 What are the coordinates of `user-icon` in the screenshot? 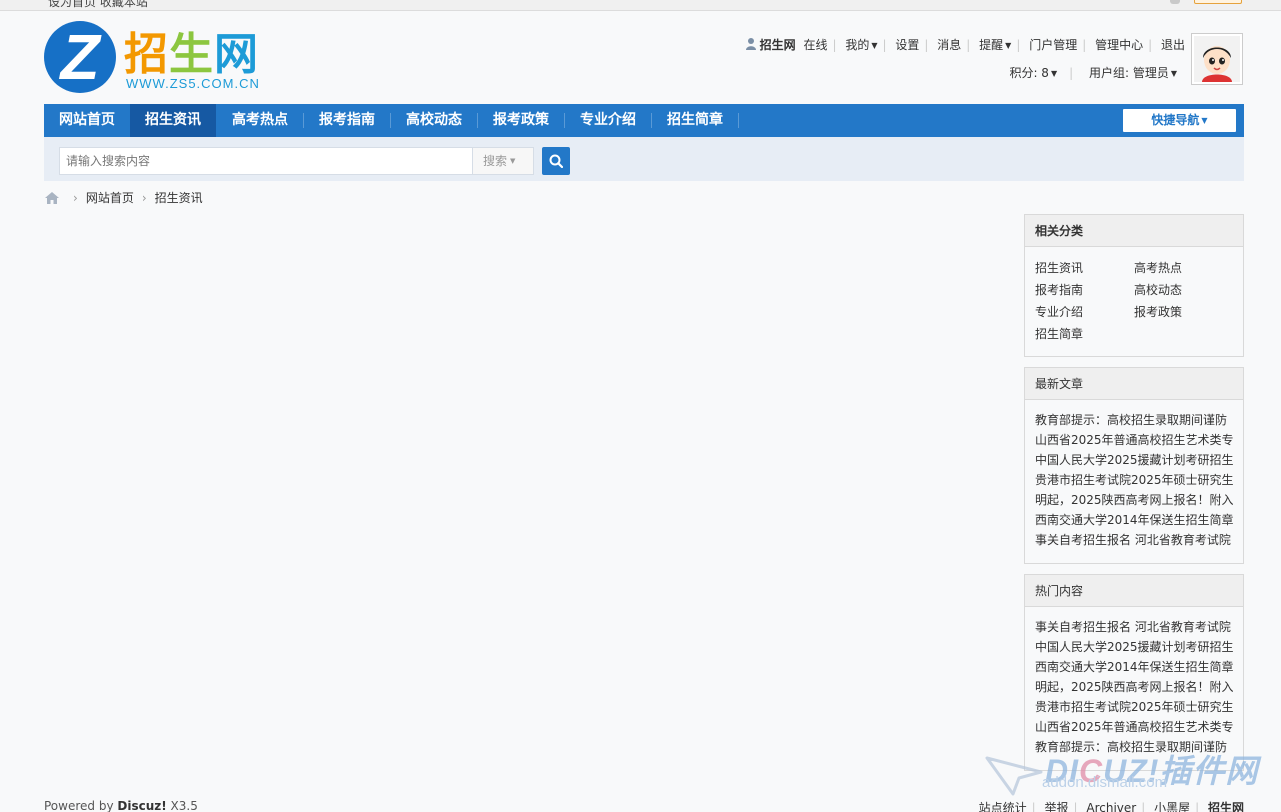 It's located at (750, 44).